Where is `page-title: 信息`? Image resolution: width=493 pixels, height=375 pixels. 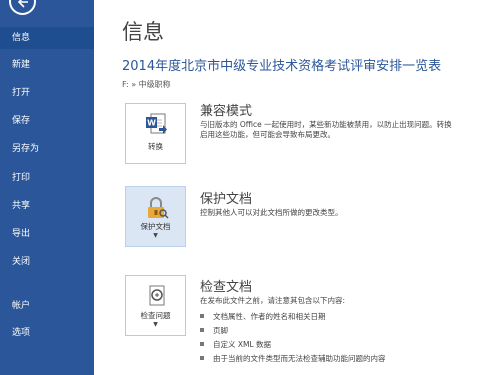 page-title: 信息 is located at coordinates (143, 32).